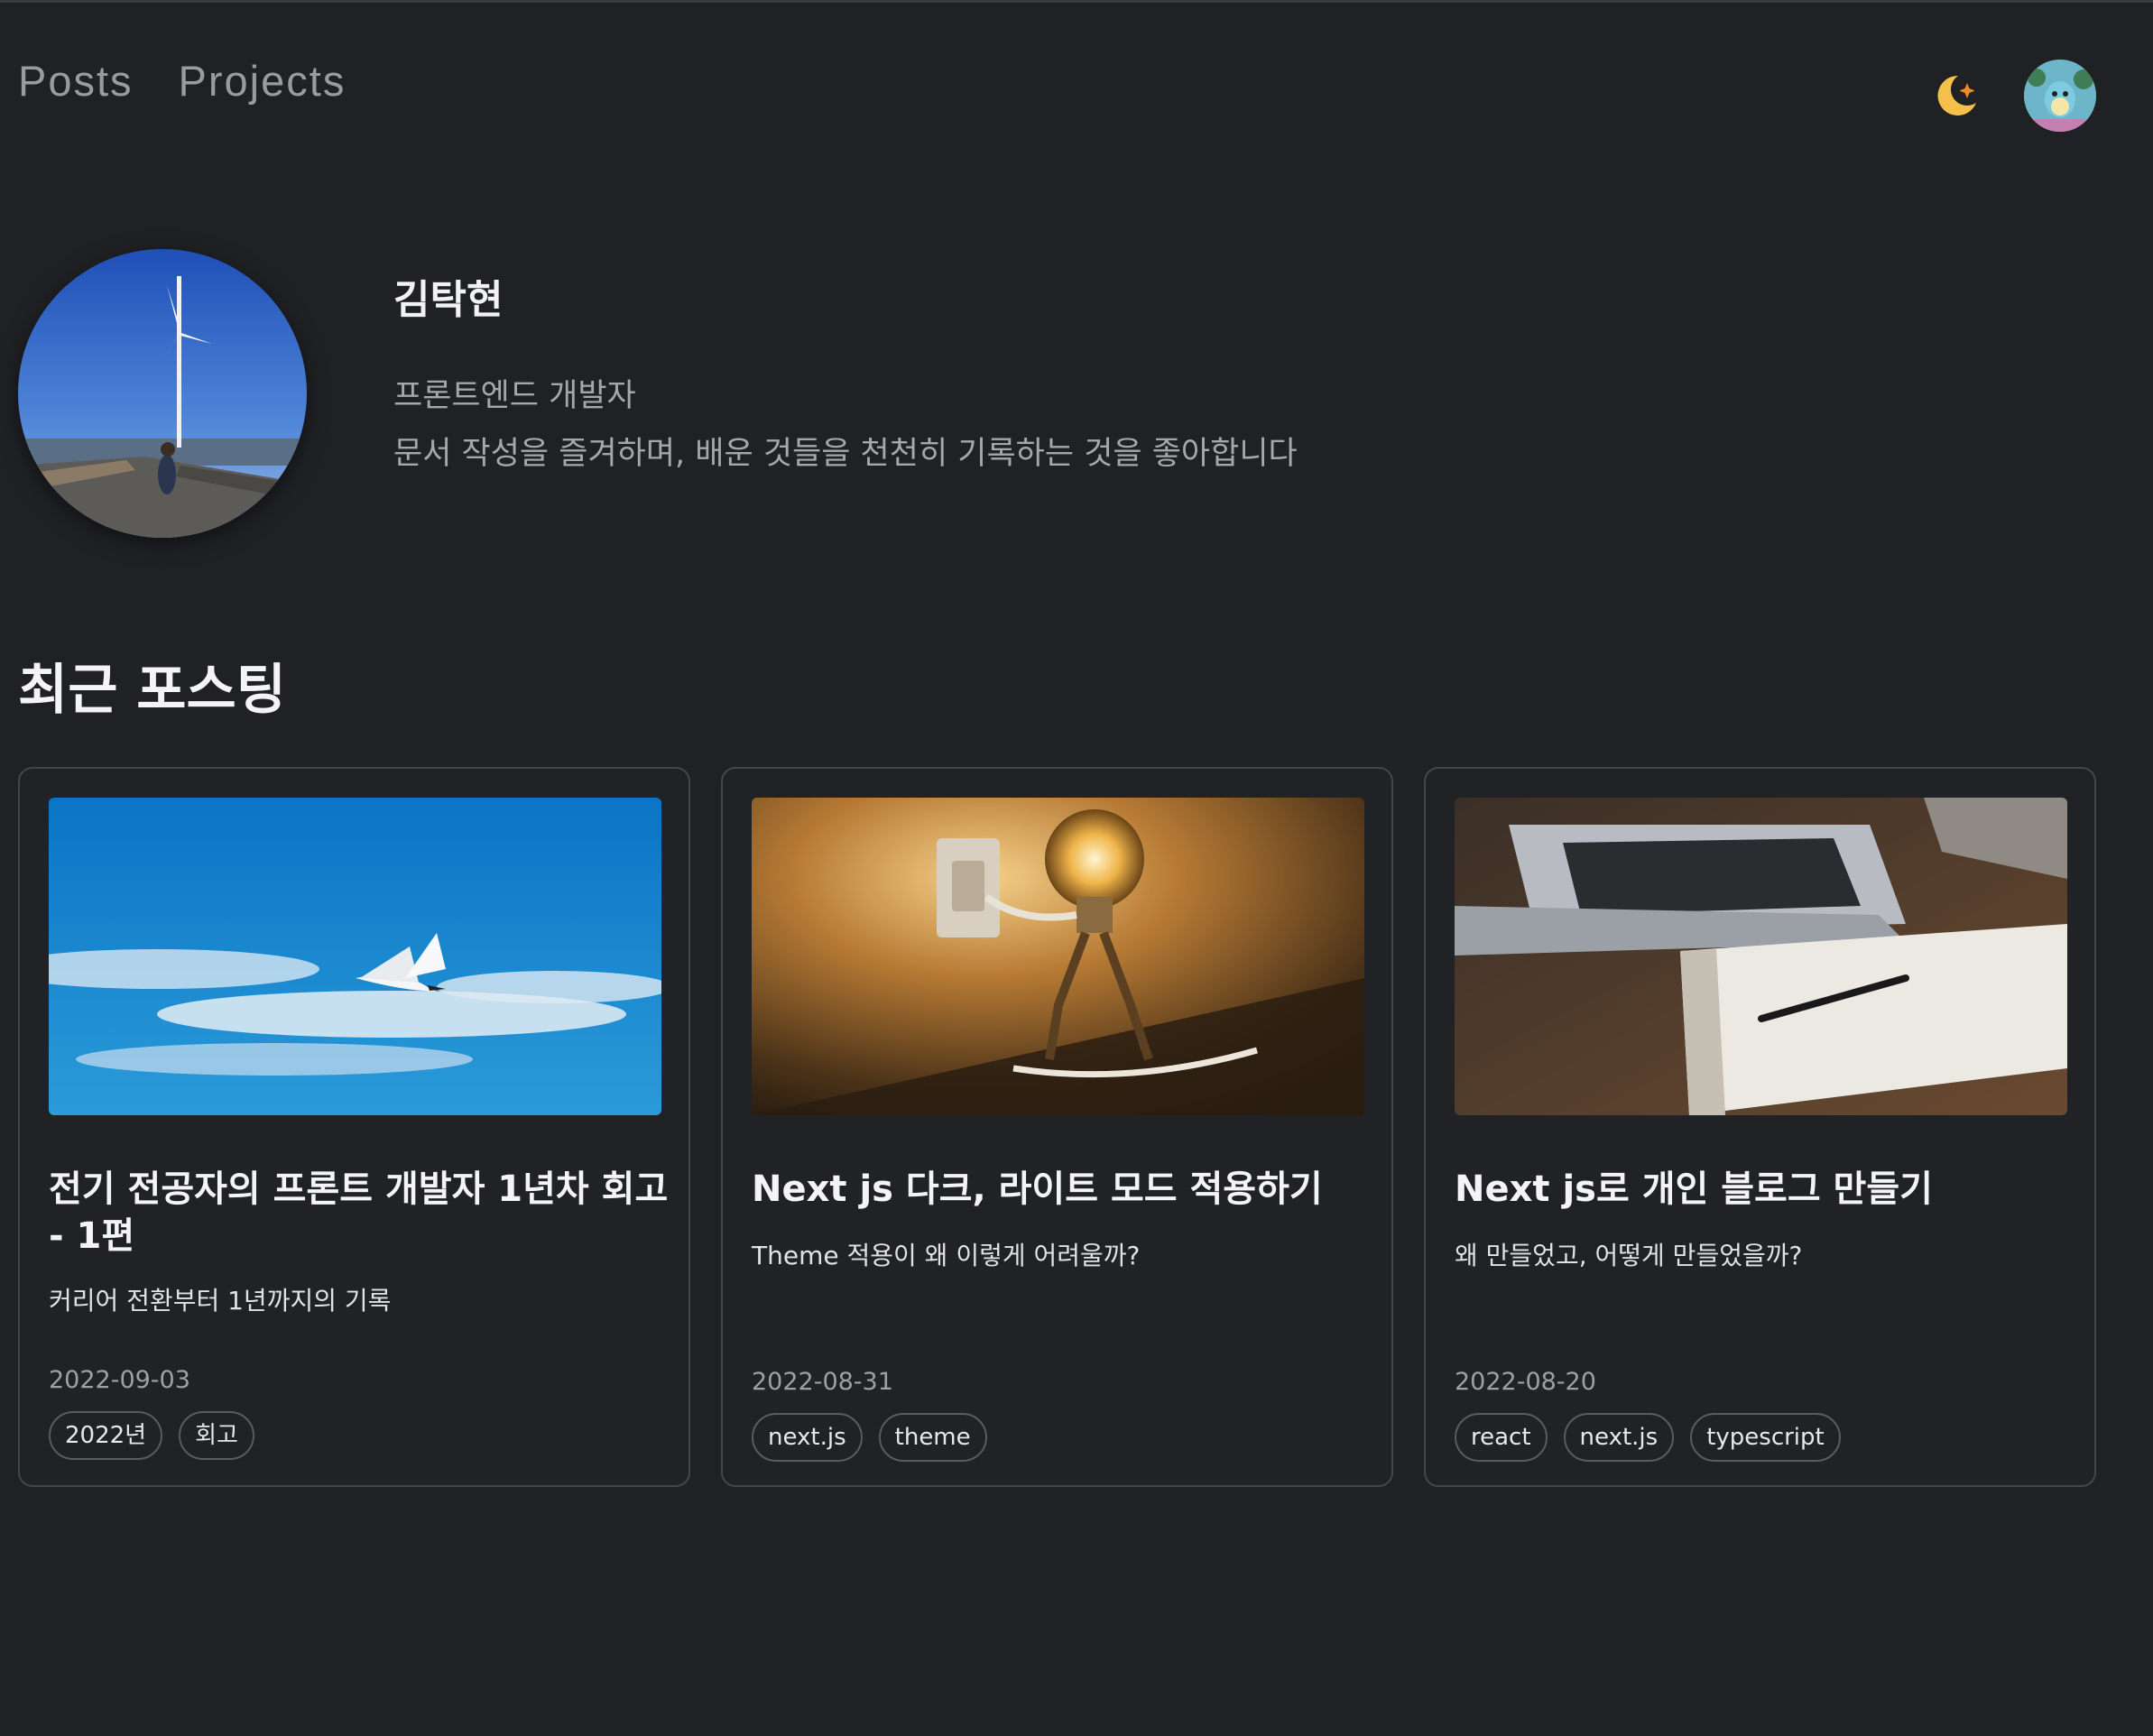 The width and height of the screenshot is (2153, 1736). Describe the element at coordinates (1694, 1189) in the screenshot. I see `post-title: Next js로 개인 블로그 만들기` at that location.